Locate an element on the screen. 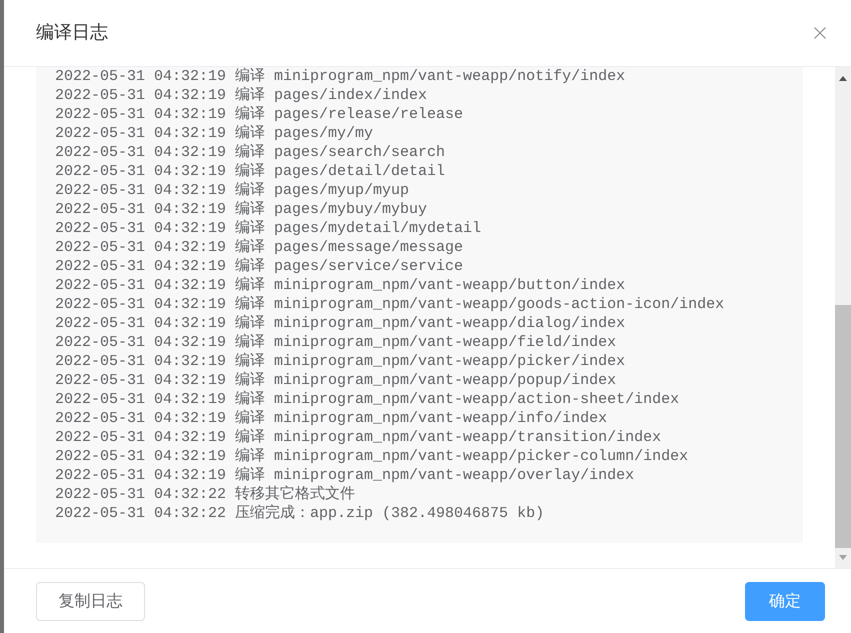 The image size is (851, 633). log-line: 2022-05-31 04:32:19 编译 pages/index/index is located at coordinates (241, 95).